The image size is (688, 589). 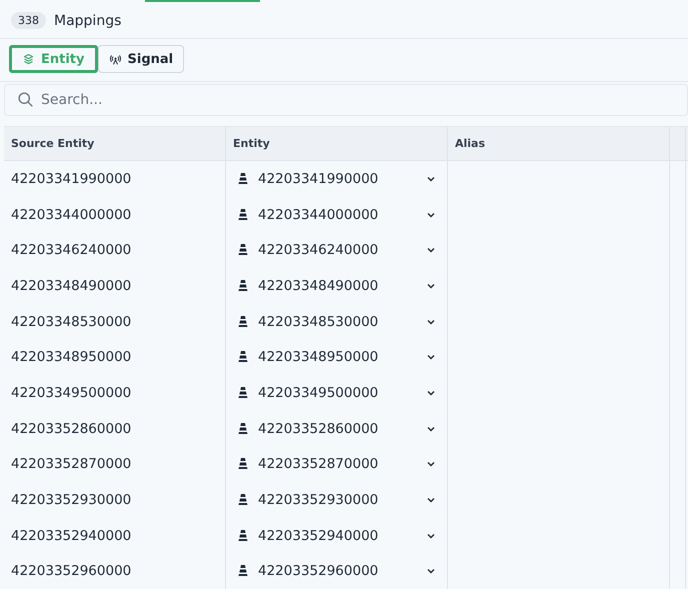 What do you see at coordinates (71, 357) in the screenshot?
I see `table-cell: 42203348950000` at bounding box center [71, 357].